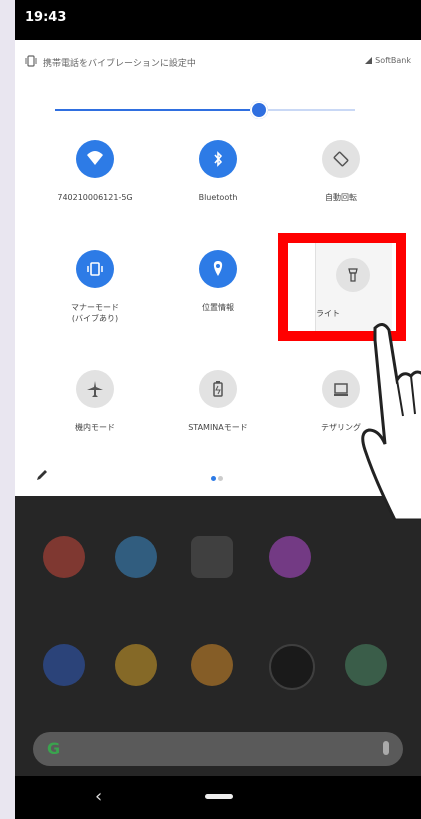 The height and width of the screenshot is (819, 421). What do you see at coordinates (64, 665) in the screenshot?
I see `messages-icon` at bounding box center [64, 665].